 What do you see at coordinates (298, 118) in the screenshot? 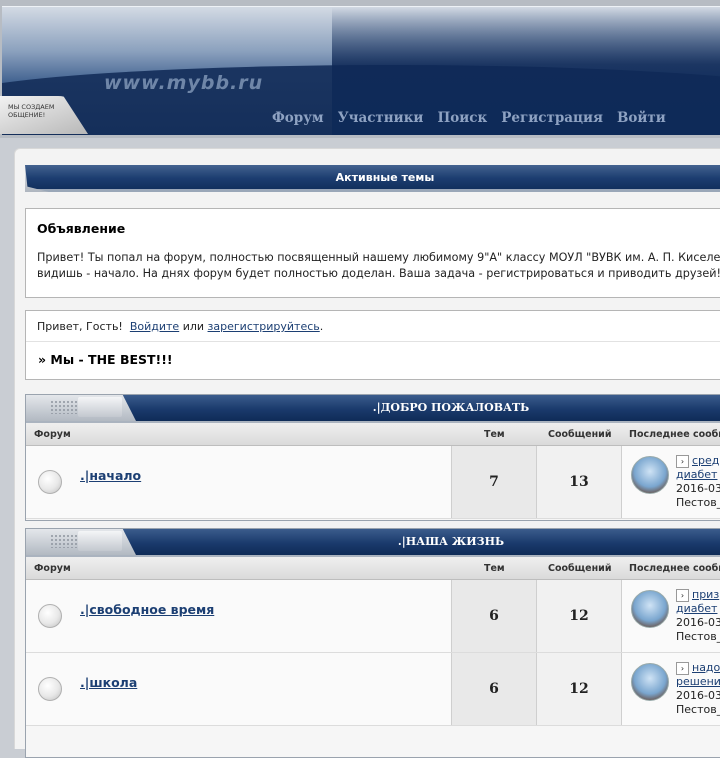
I see `nav-forum: Форум` at bounding box center [298, 118].